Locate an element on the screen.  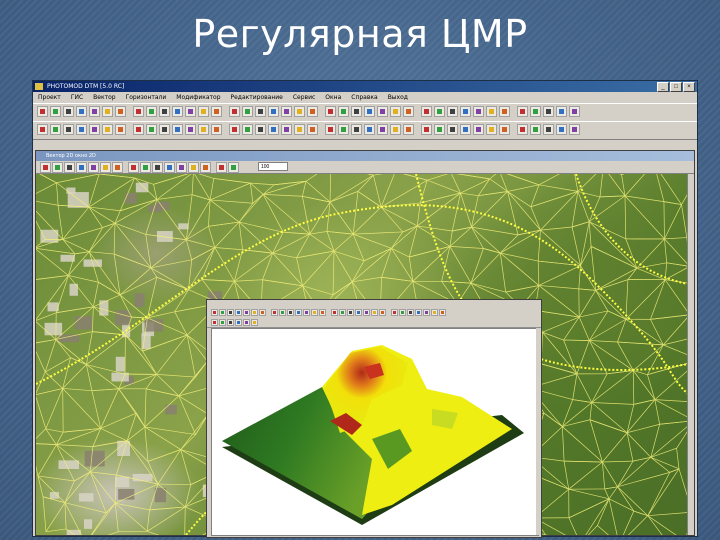
vertical-scrollbar is located at coordinates (690, 354).